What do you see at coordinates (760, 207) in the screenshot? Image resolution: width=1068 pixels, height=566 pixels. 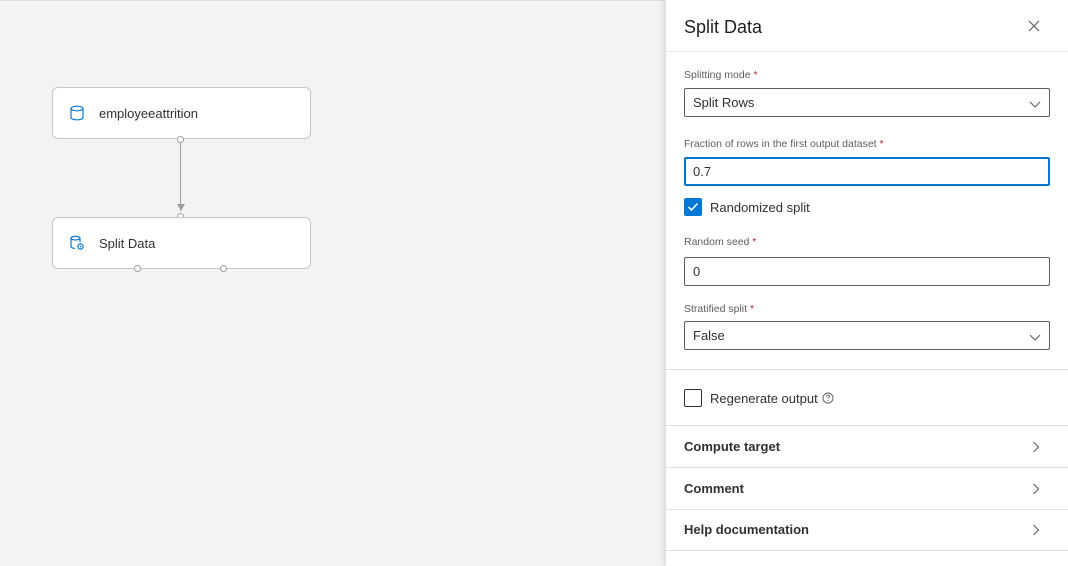 I see `randomized-split-label: Randomized split` at bounding box center [760, 207].